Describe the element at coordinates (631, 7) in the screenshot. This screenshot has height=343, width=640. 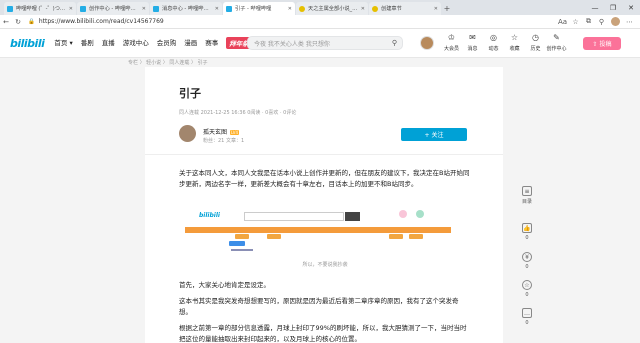
I see `close-window-button: ✕` at that location.